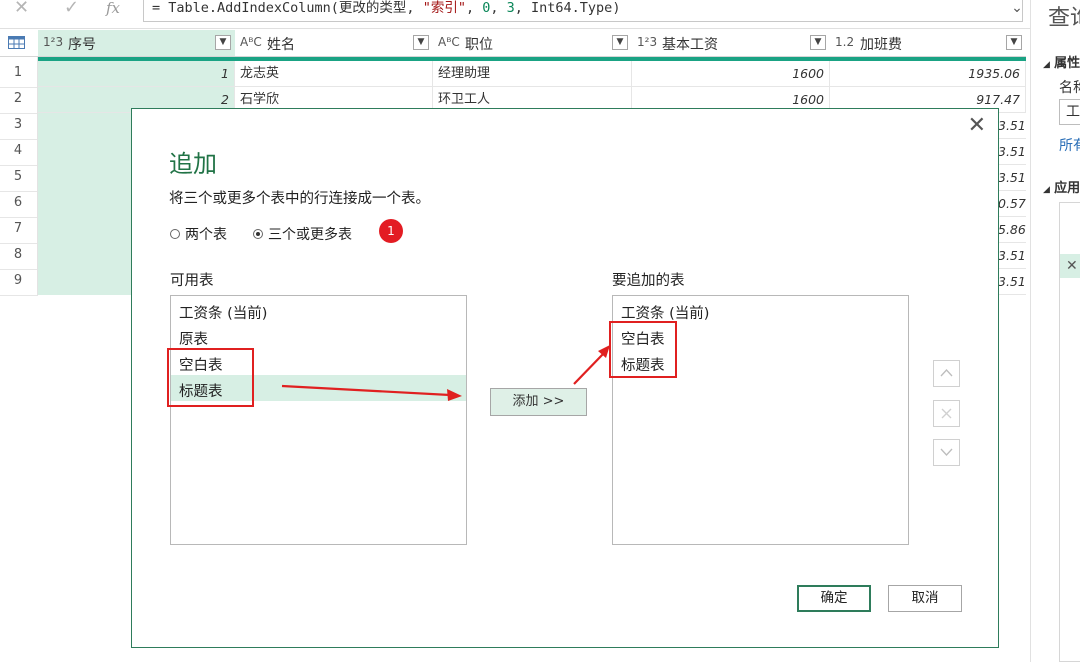 The width and height of the screenshot is (1080, 662). I want to click on row-number: 3, so click(18, 124).